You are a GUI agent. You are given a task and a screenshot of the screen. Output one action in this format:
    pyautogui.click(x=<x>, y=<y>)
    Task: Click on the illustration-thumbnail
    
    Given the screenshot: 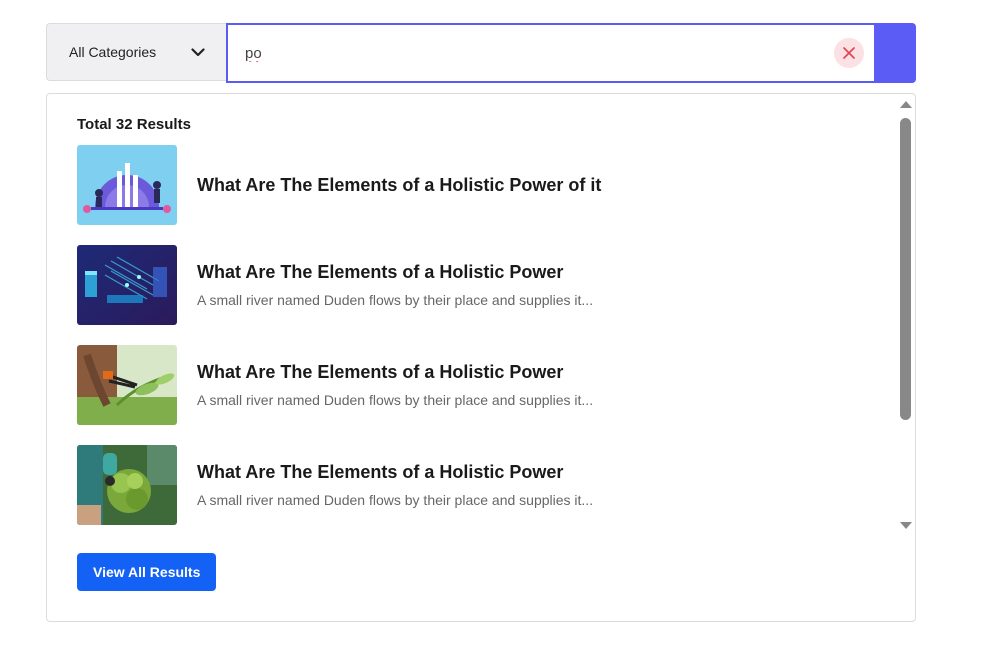 What is the action you would take?
    pyautogui.click(x=127, y=185)
    